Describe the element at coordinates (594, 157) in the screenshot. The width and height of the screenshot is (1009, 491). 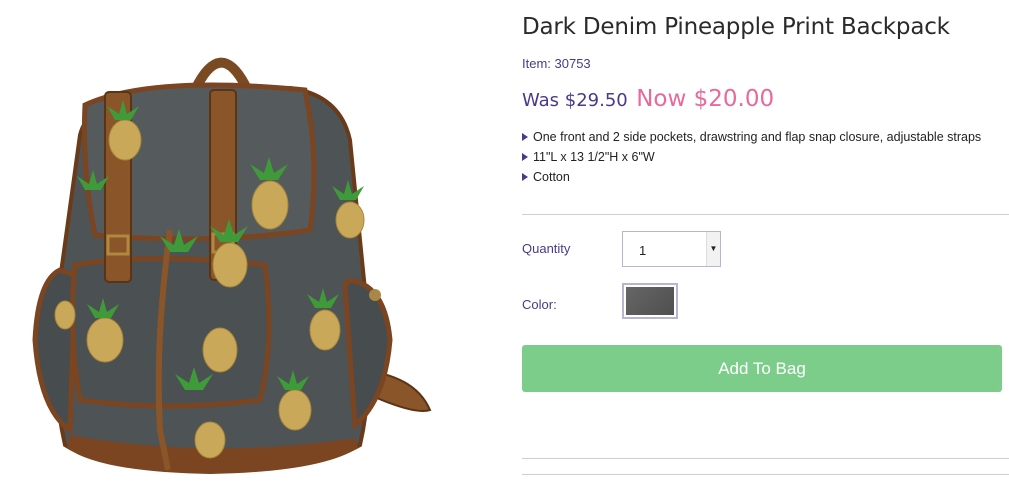
I see `feature-text: 11"L x 13 1/2"H x 6"W` at that location.